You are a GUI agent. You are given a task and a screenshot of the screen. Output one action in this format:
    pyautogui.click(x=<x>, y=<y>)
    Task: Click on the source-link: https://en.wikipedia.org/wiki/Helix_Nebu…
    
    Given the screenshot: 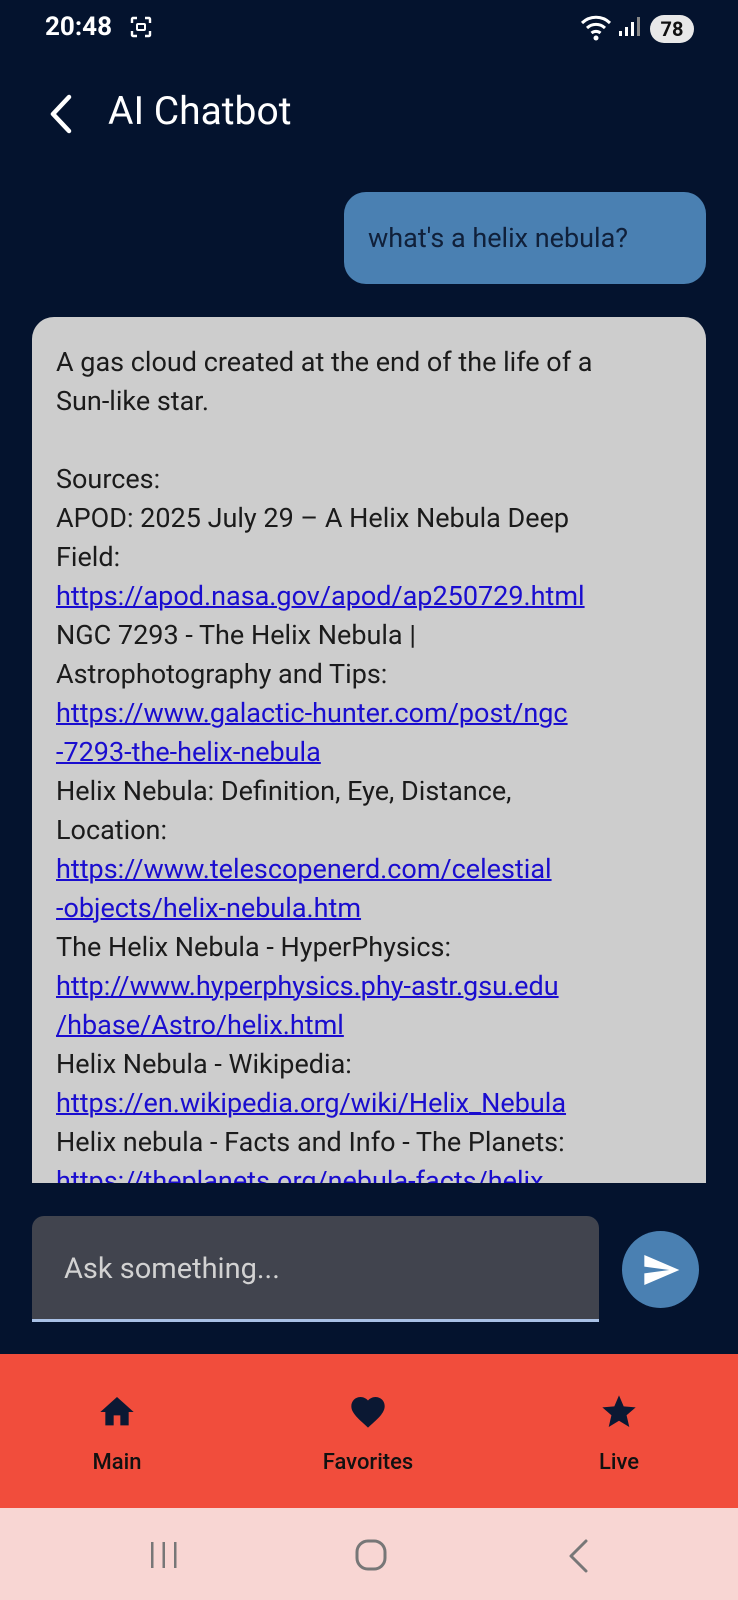 What is the action you would take?
    pyautogui.click(x=369, y=1103)
    